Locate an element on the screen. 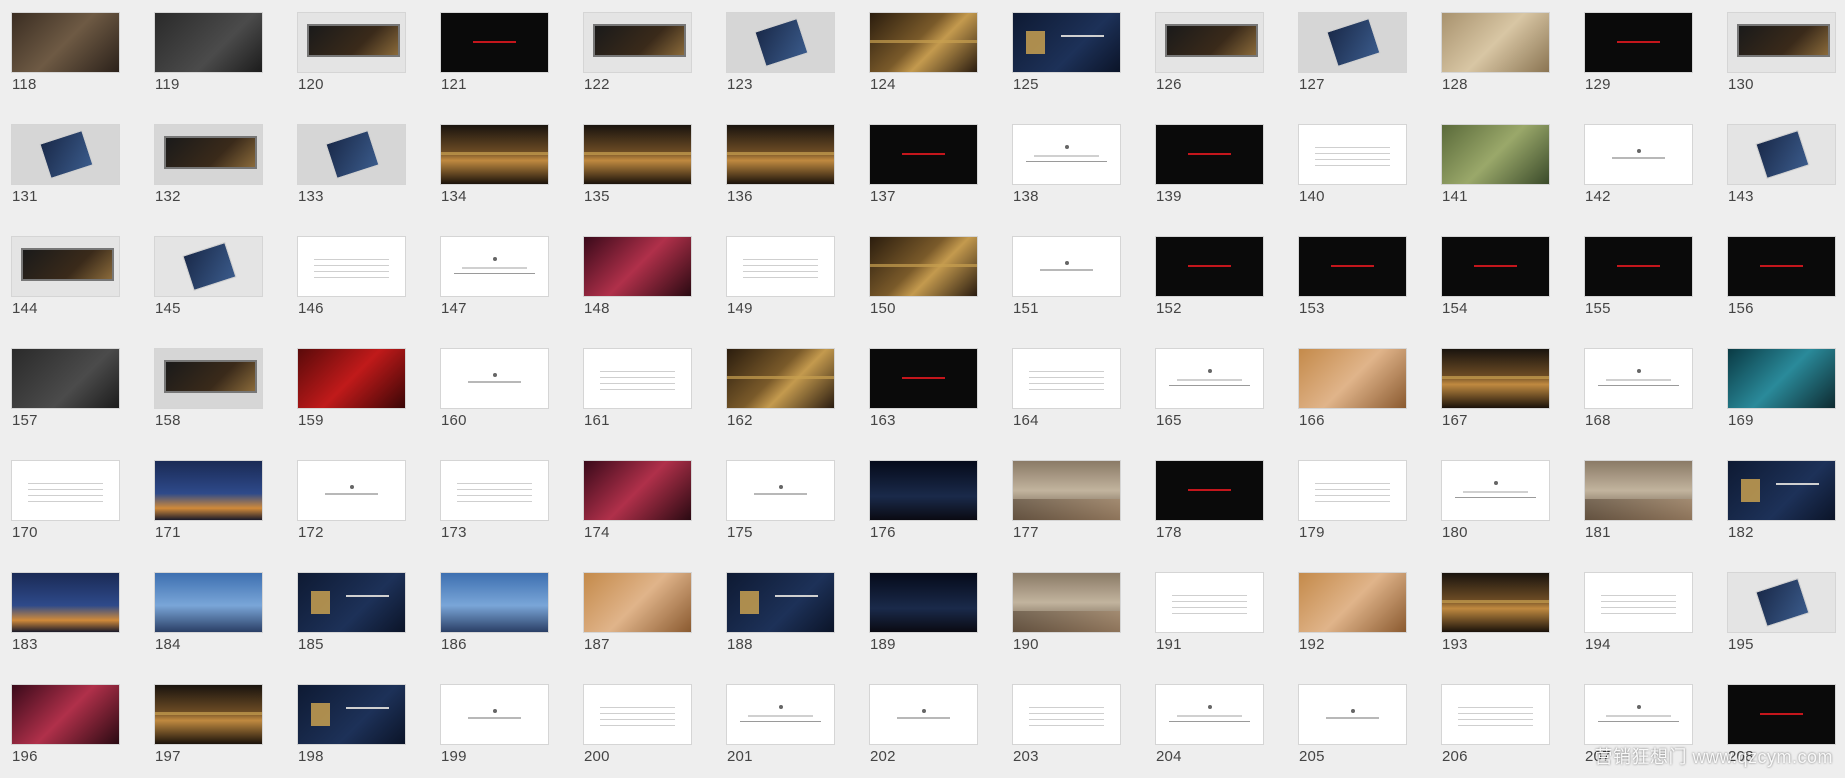 This screenshot has width=1845, height=778. slide-thumbnail: 182 is located at coordinates (1781, 517).